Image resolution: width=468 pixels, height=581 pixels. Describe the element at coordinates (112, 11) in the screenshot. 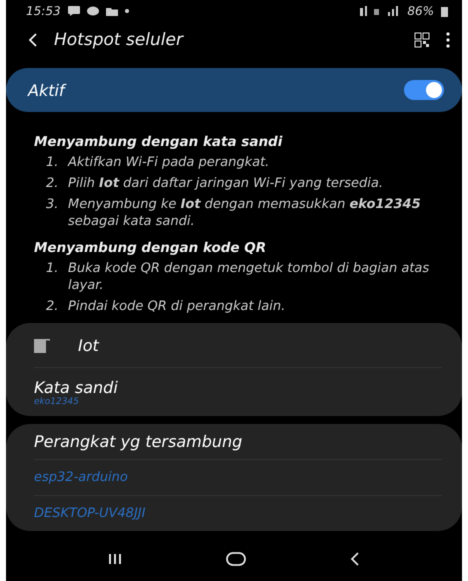

I see `folder-icon` at that location.